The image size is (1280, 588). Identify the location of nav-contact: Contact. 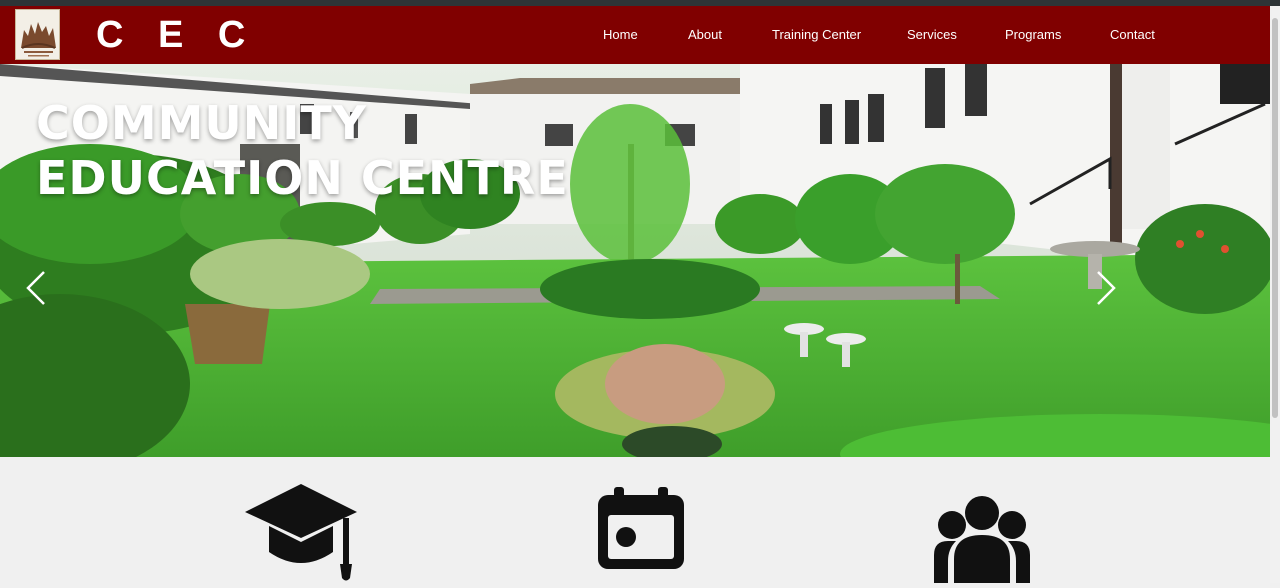
(1132, 34).